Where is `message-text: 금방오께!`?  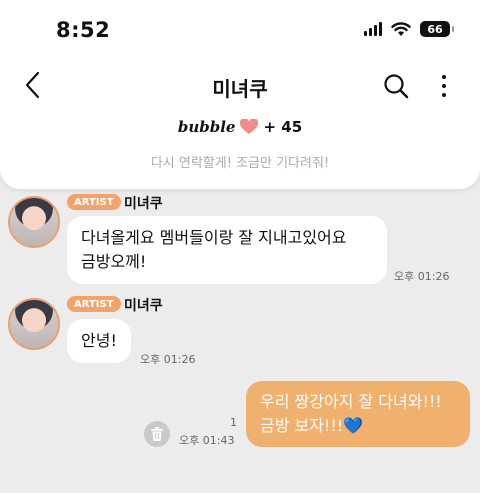
message-text: 금방오께! is located at coordinates (114, 261).